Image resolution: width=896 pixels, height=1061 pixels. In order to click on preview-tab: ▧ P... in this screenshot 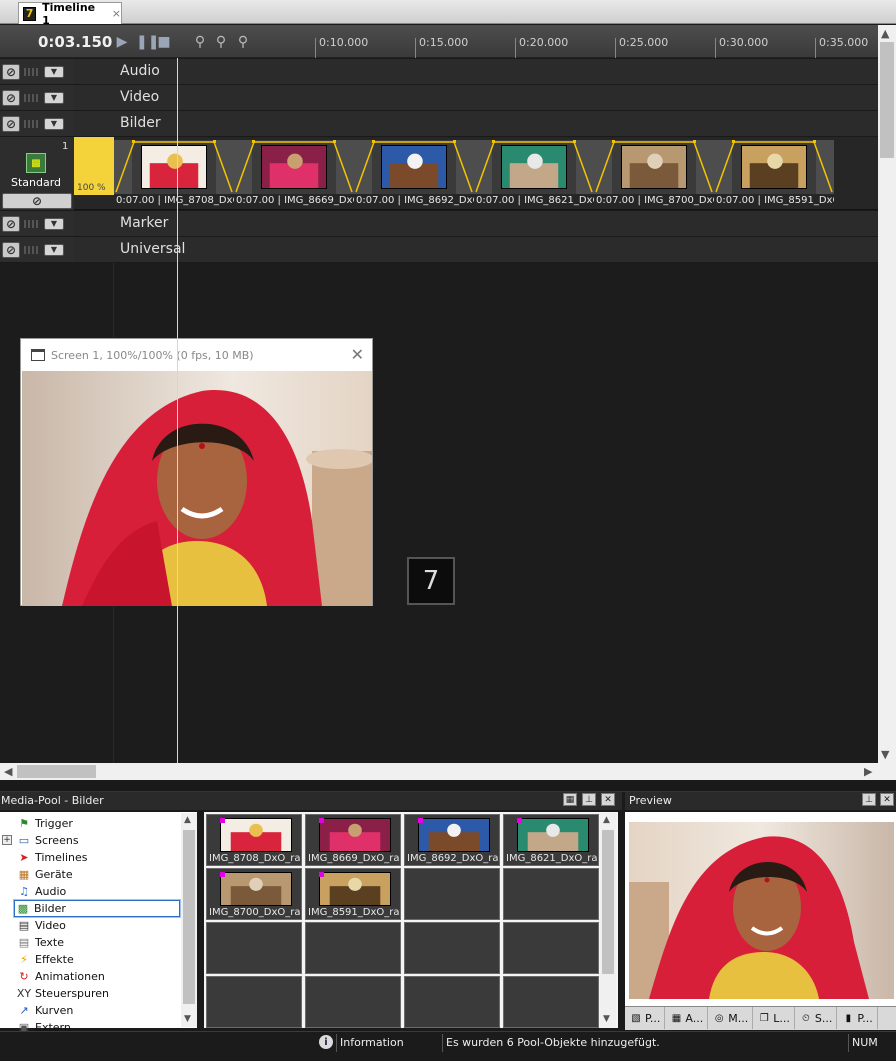, I will do `click(645, 1018)`.